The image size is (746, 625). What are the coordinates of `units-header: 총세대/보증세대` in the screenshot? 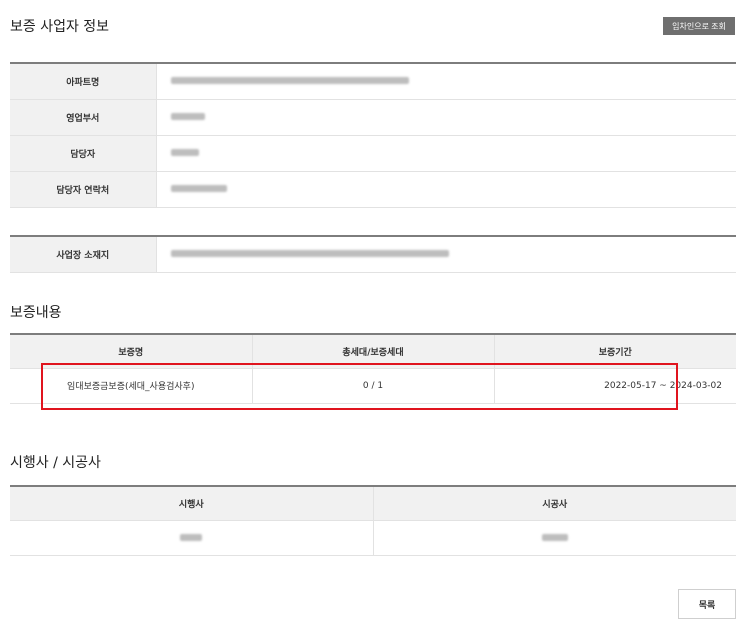 It's located at (373, 351).